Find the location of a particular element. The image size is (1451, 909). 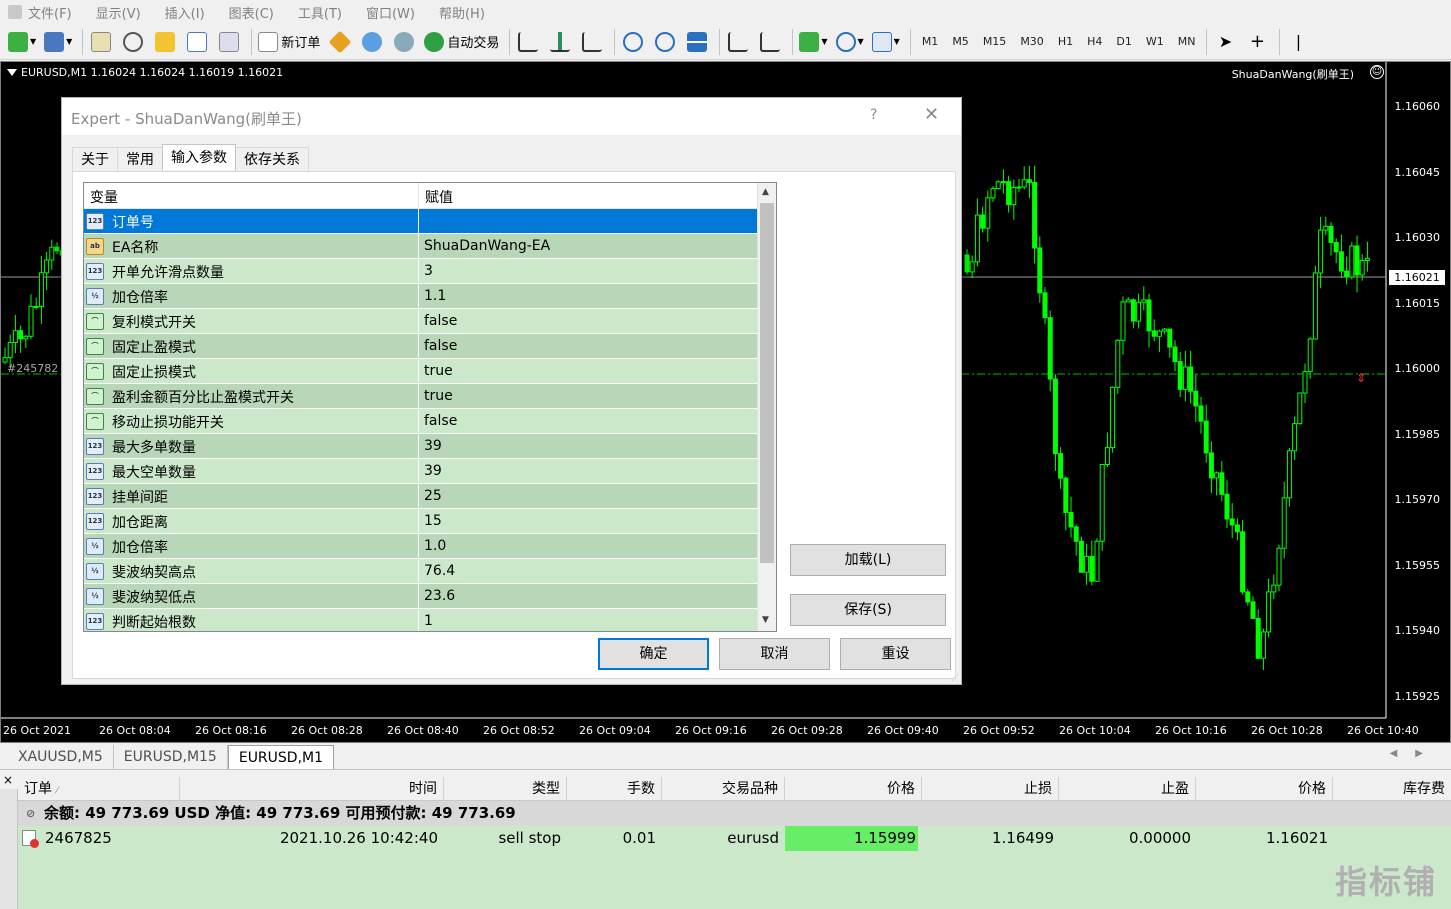

strategy-tester-button is located at coordinates (229, 42).